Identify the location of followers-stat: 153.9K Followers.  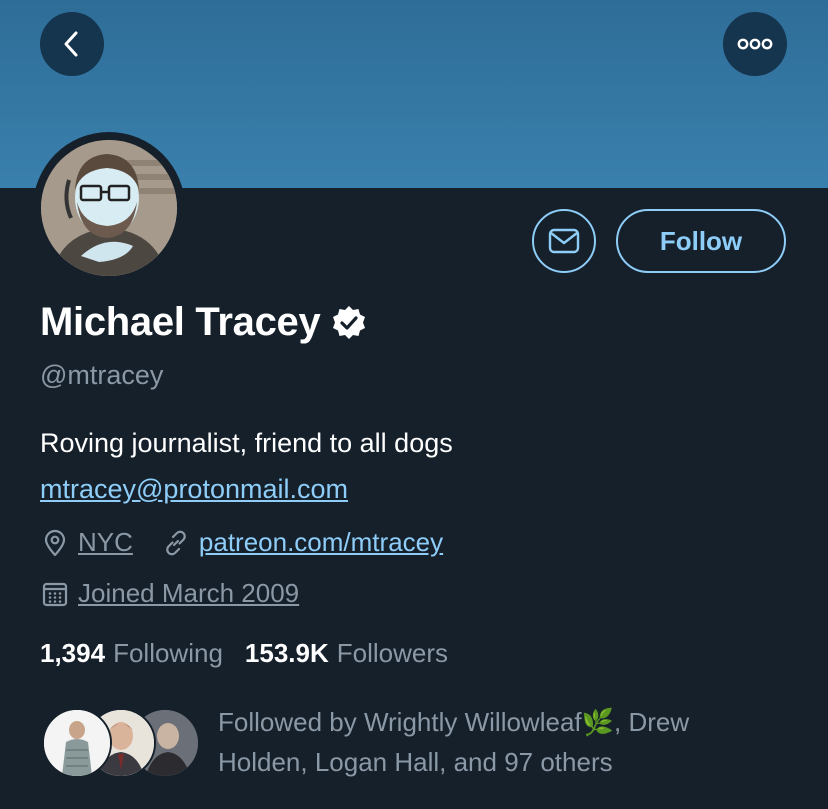
(346, 653).